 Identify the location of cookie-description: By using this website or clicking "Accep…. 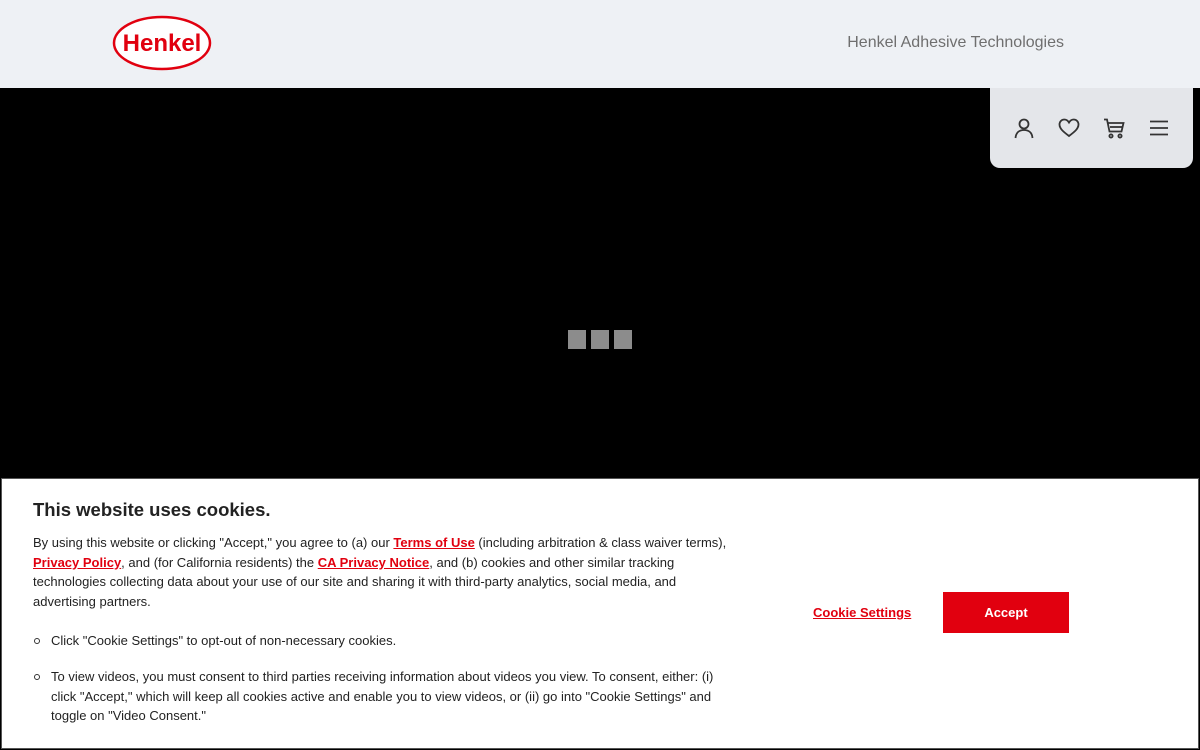
(383, 572).